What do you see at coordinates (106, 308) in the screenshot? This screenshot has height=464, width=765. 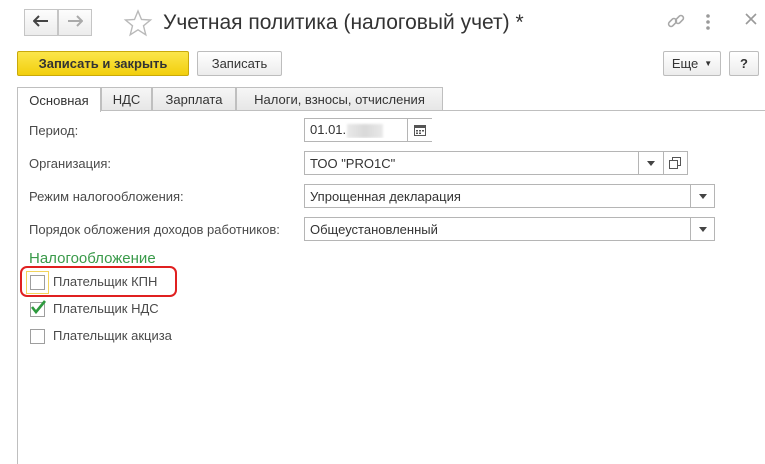 I see `vat-payer-label: Плательщик НДС` at bounding box center [106, 308].